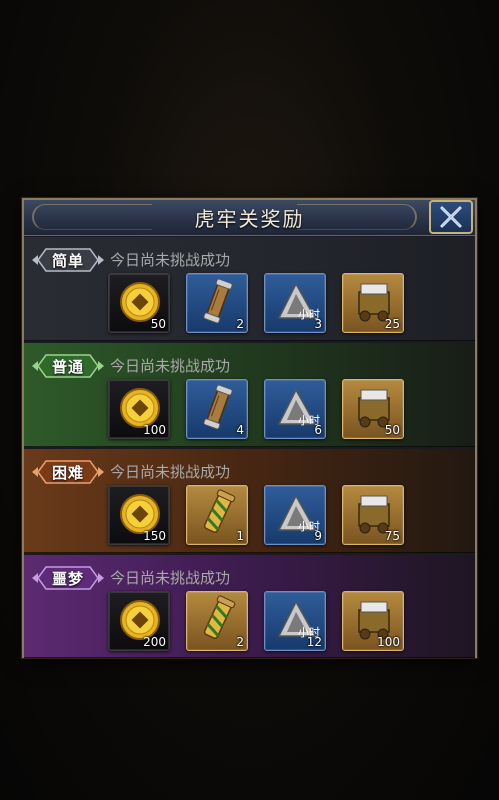  What do you see at coordinates (373, 515) in the screenshot?
I see `reward-item-treasure: 75` at bounding box center [373, 515].